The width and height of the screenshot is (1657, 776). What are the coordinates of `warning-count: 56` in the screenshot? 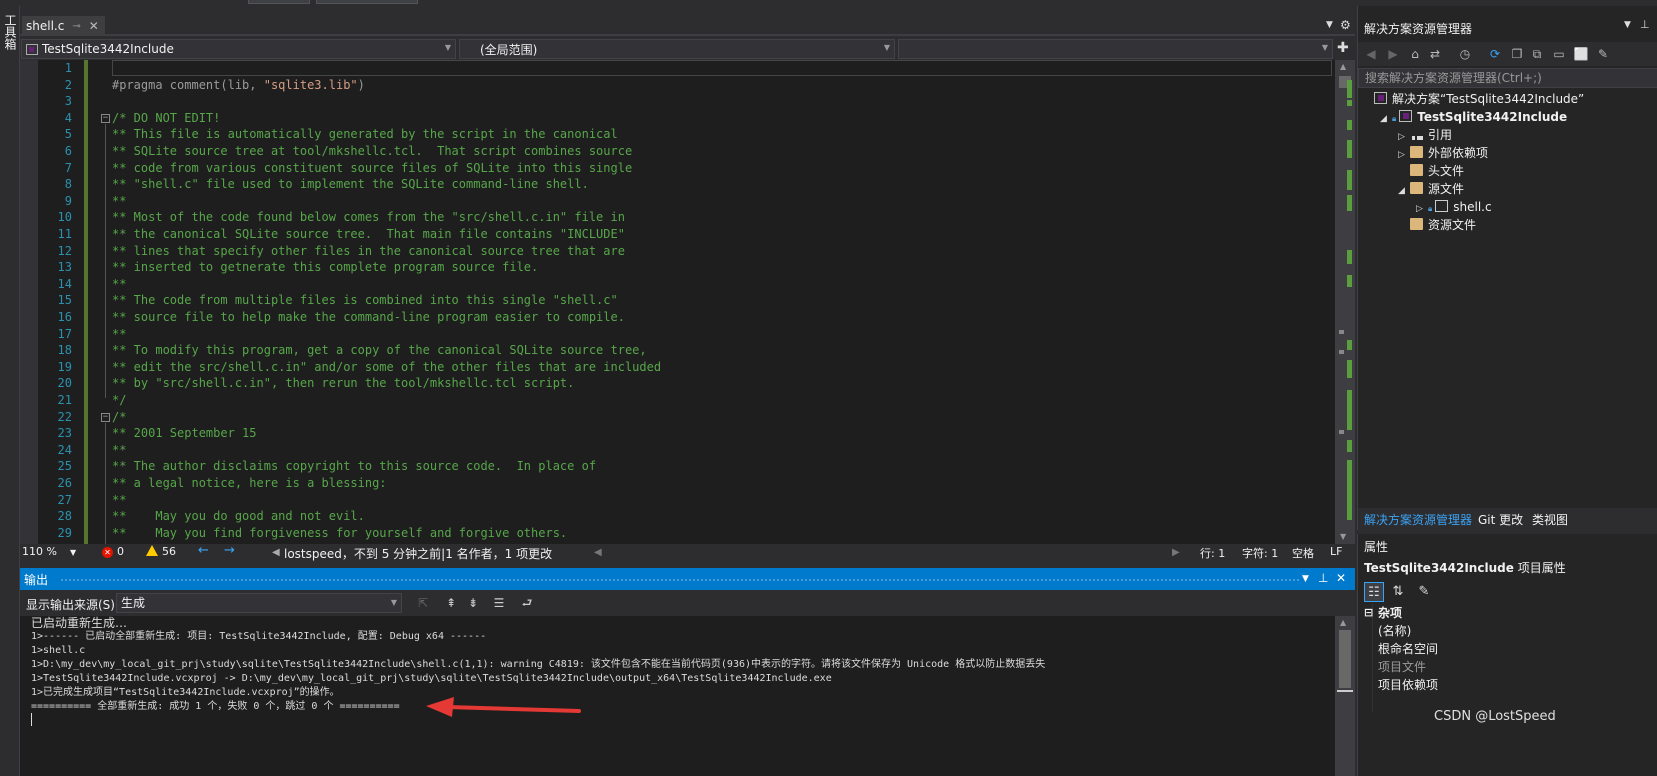 It's located at (161, 551).